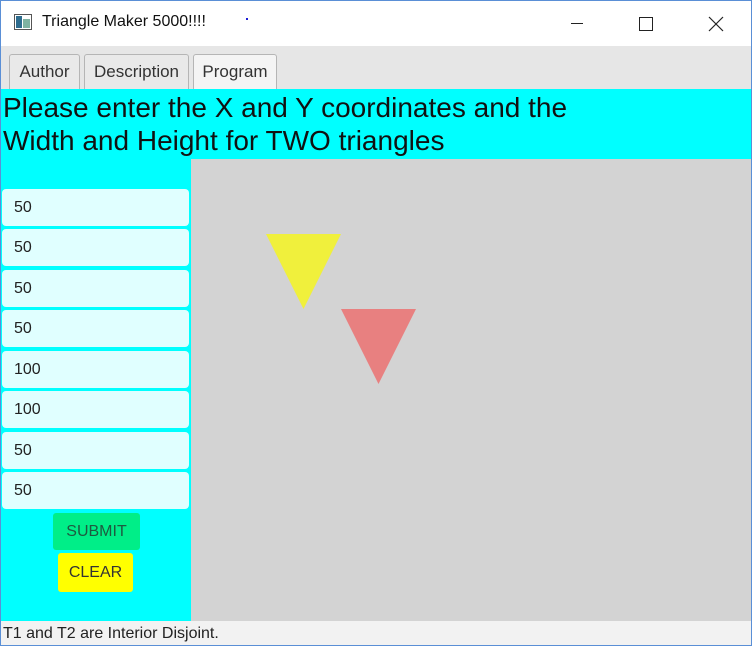 Image resolution: width=752 pixels, height=646 pixels. I want to click on window-title: Triangle Maker 5000!!!!, so click(124, 21).